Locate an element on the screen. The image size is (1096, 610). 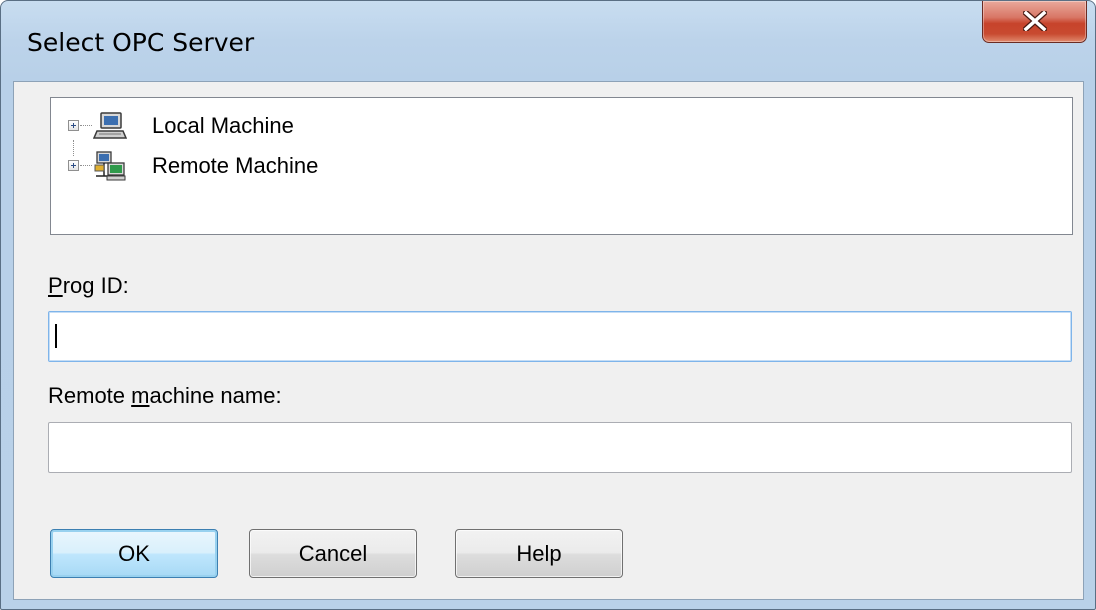
tree-item-label: Local Machine is located at coordinates (223, 125).